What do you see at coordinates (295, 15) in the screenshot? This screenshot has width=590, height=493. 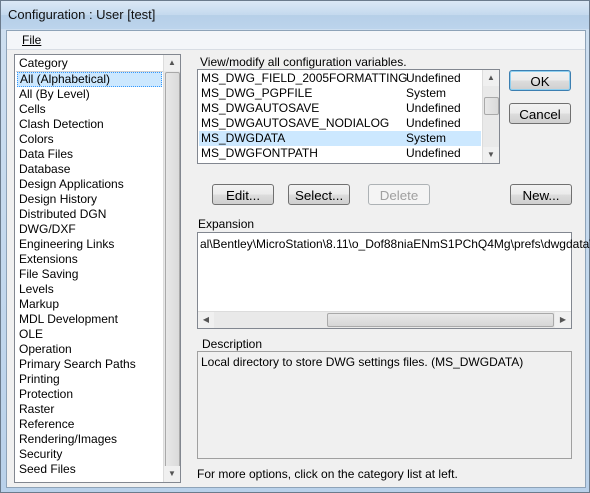 I see `title-bar: Configuration : User [test]` at bounding box center [295, 15].